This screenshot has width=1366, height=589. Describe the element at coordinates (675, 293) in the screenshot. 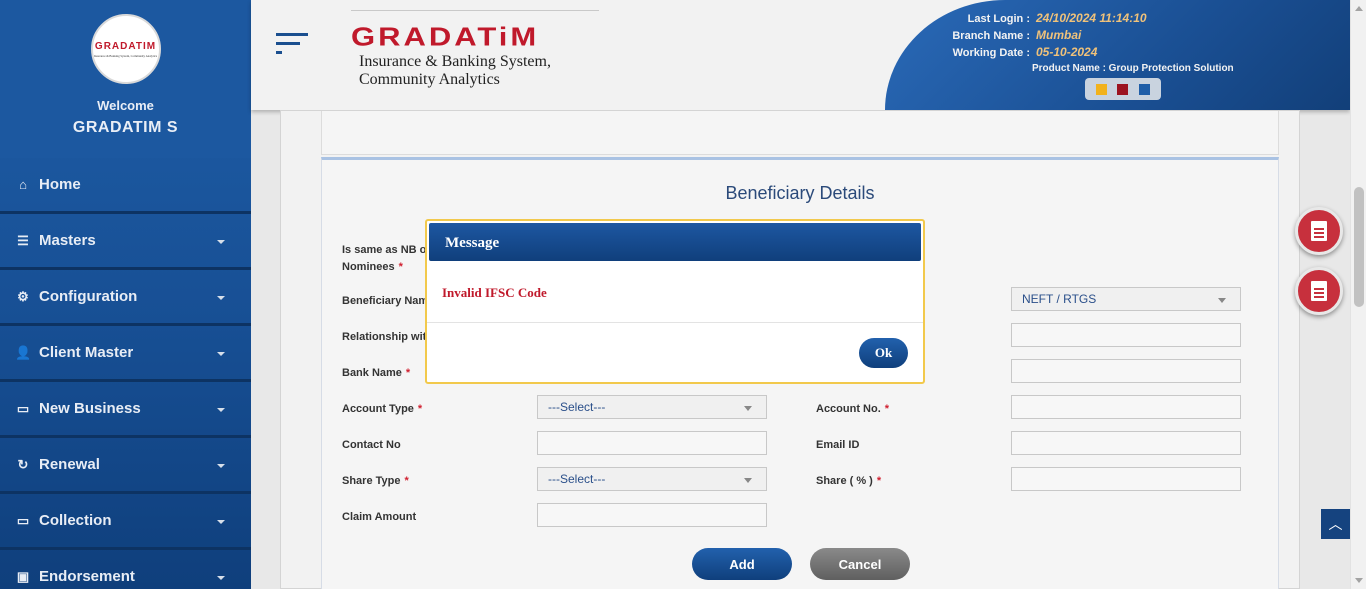

I see `dialog-message: Invalid IFSC Code` at that location.